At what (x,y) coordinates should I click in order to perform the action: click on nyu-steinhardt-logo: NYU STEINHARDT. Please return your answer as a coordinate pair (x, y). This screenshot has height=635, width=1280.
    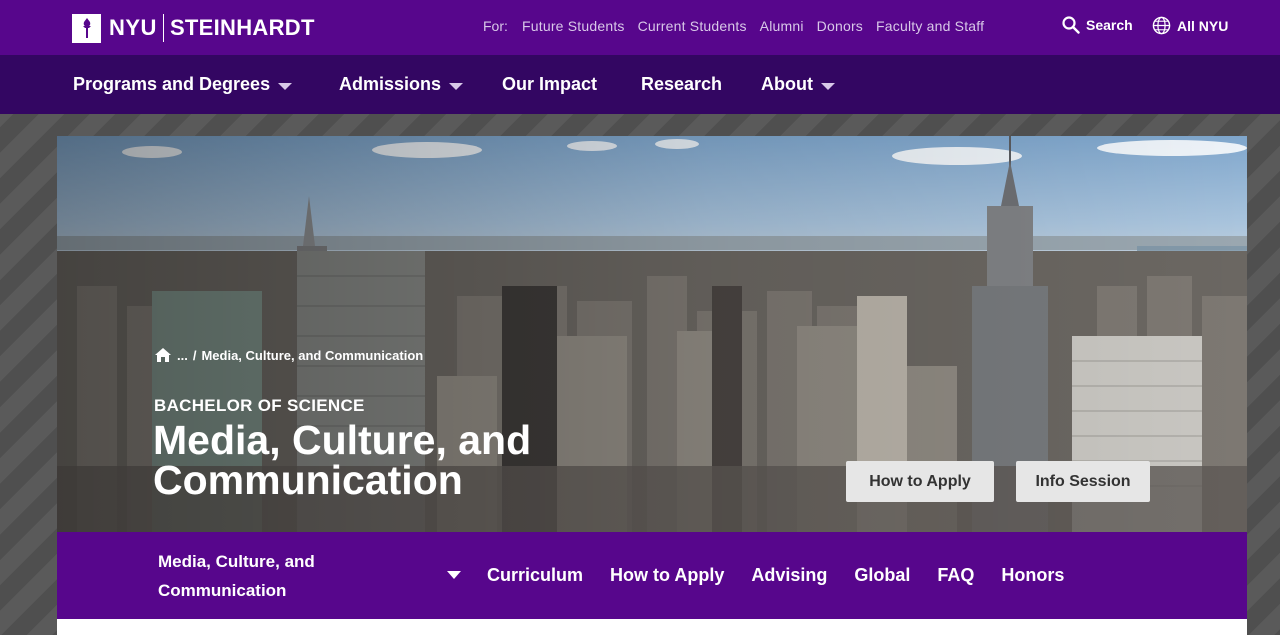
    Looking at the image, I should click on (193, 28).